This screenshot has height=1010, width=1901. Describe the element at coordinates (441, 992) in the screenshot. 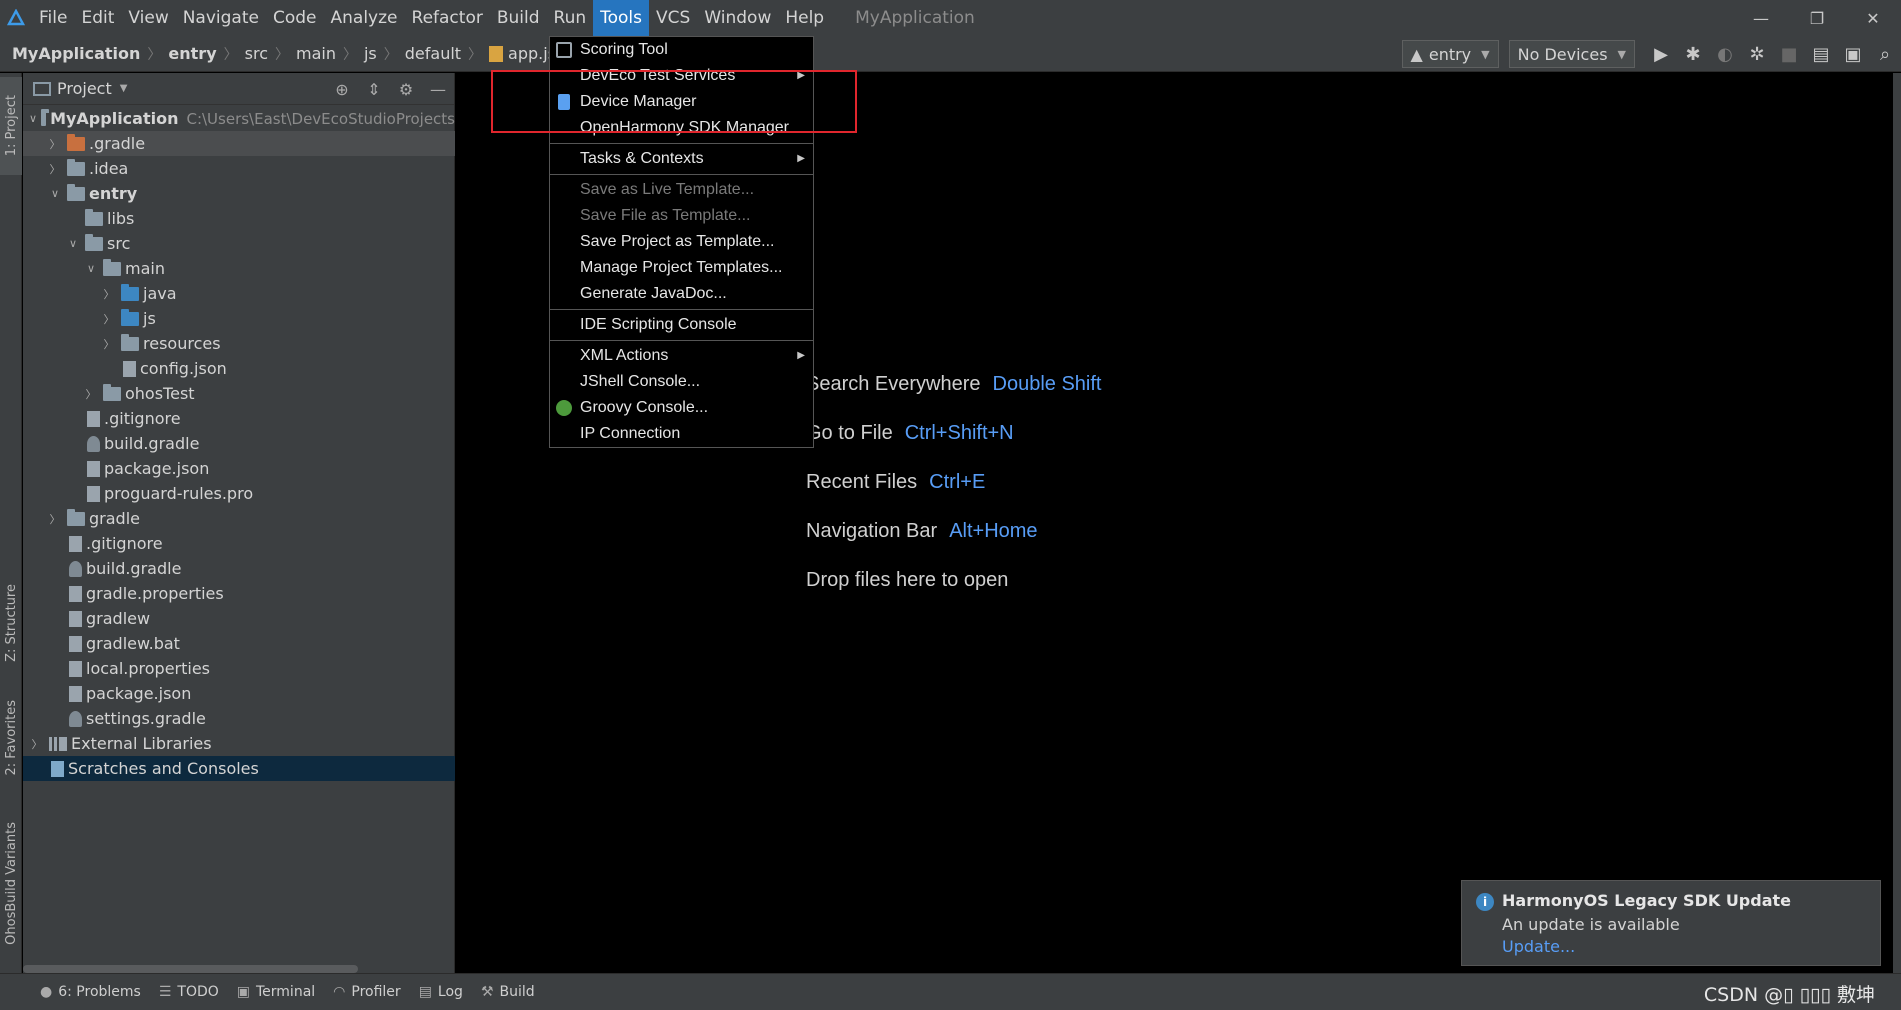

I see `tool-tab-log: ▤ Log` at that location.